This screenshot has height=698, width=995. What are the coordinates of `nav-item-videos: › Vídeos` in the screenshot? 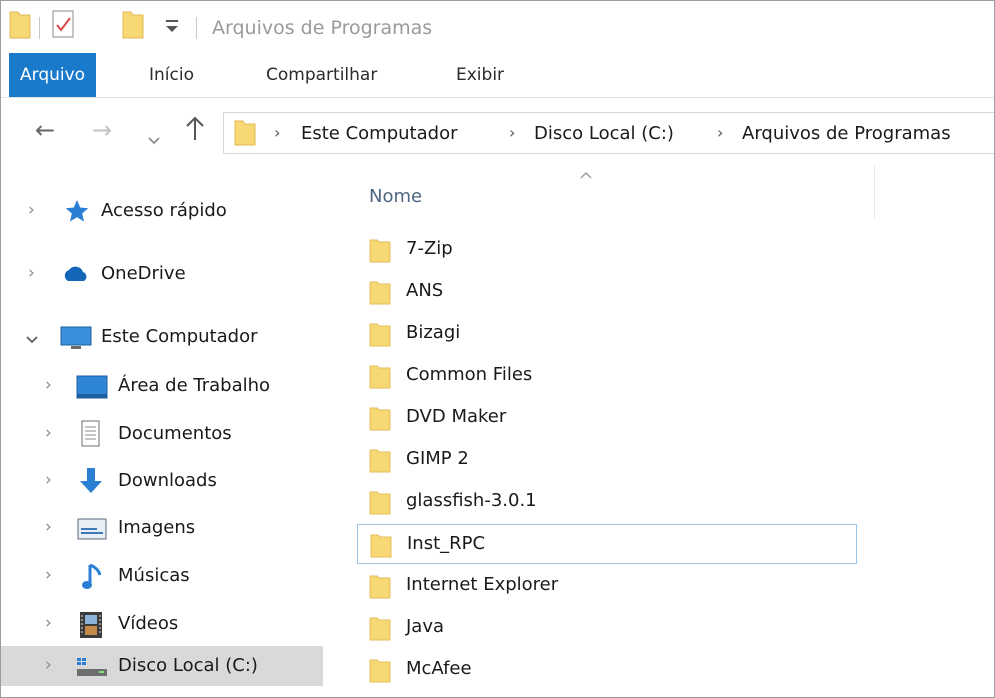 It's located at (162, 624).